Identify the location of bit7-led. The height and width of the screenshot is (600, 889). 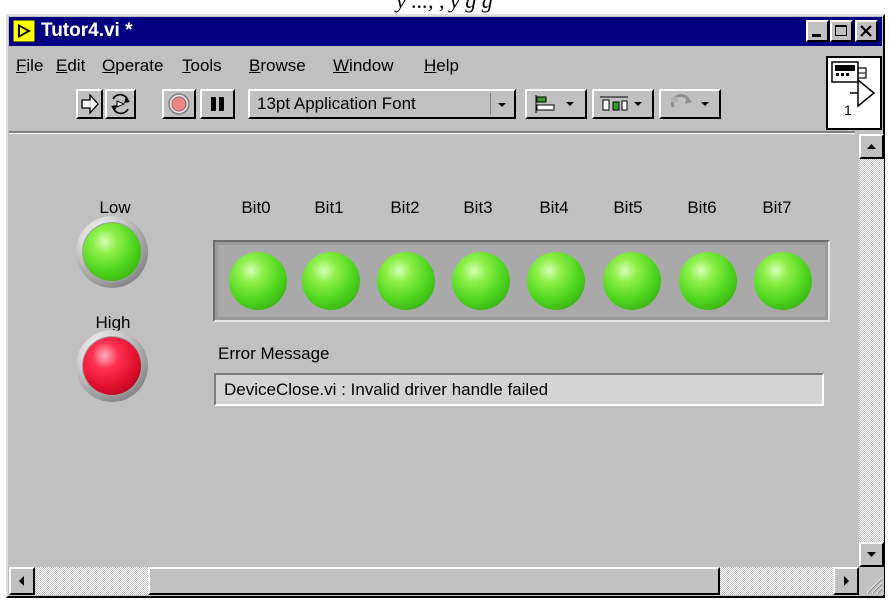
(783, 281).